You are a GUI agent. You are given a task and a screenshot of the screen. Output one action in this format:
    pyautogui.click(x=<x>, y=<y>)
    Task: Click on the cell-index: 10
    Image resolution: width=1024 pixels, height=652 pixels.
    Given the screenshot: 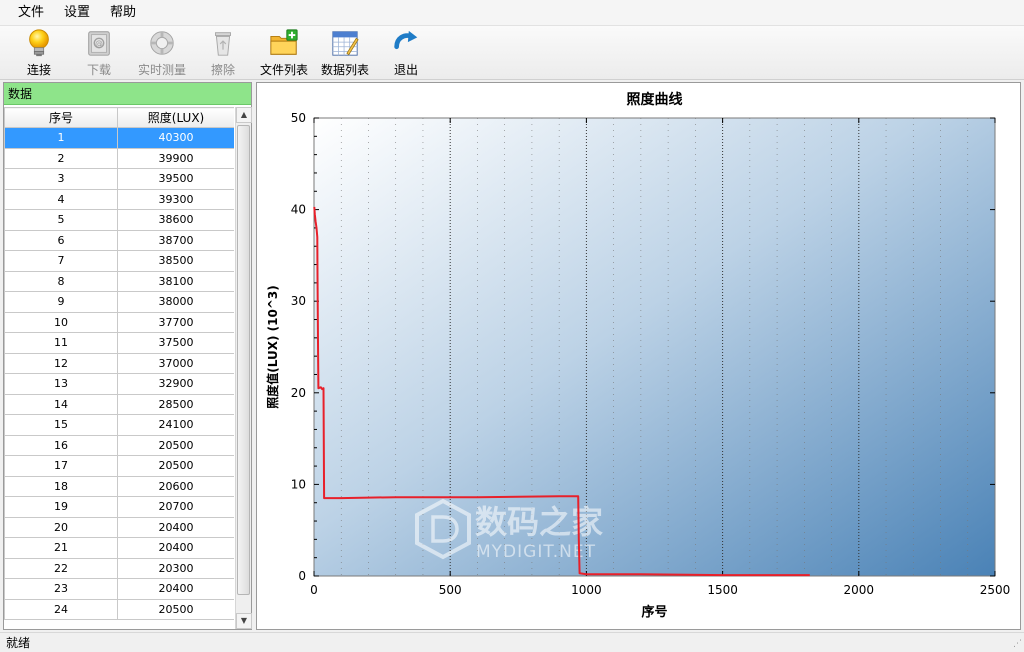 What is the action you would take?
    pyautogui.click(x=61, y=322)
    